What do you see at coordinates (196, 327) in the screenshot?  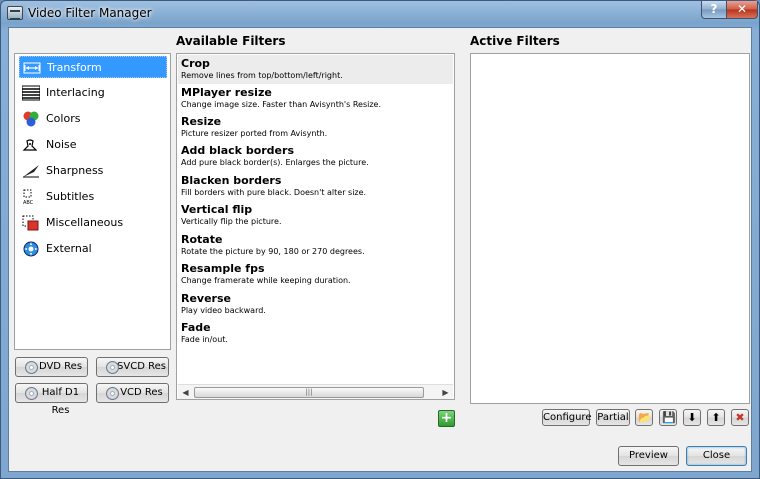 I see `filter-name: Fade` at bounding box center [196, 327].